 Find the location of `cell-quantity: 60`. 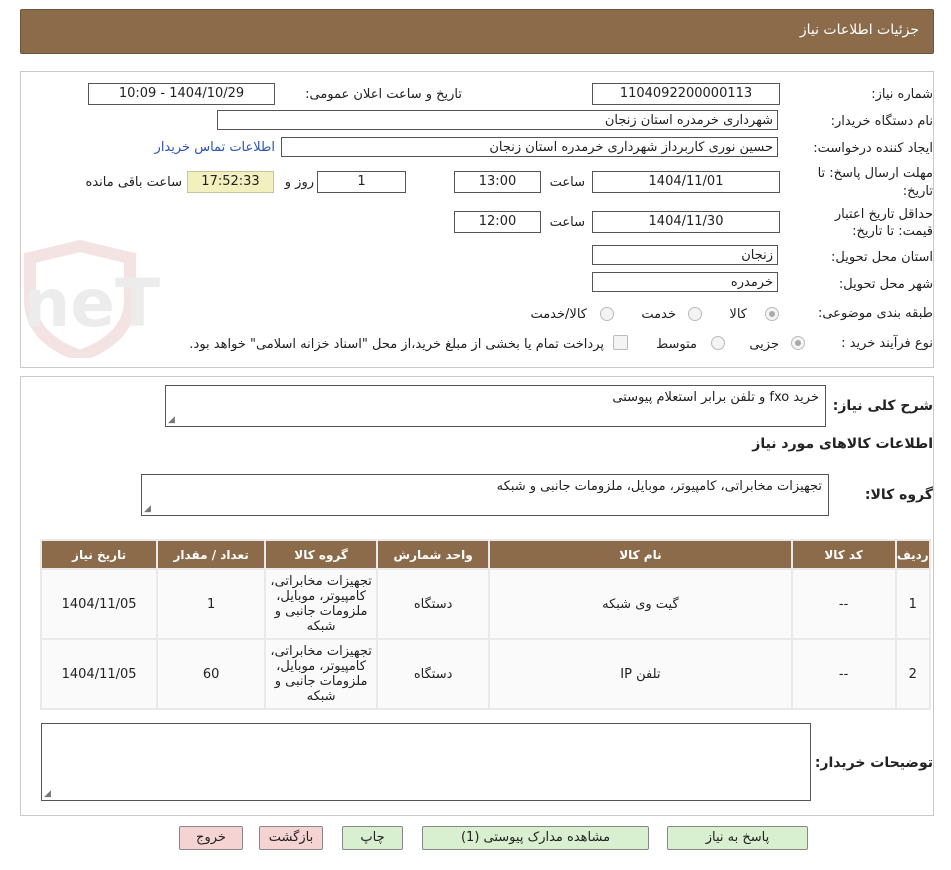

cell-quantity: 60 is located at coordinates (211, 674).